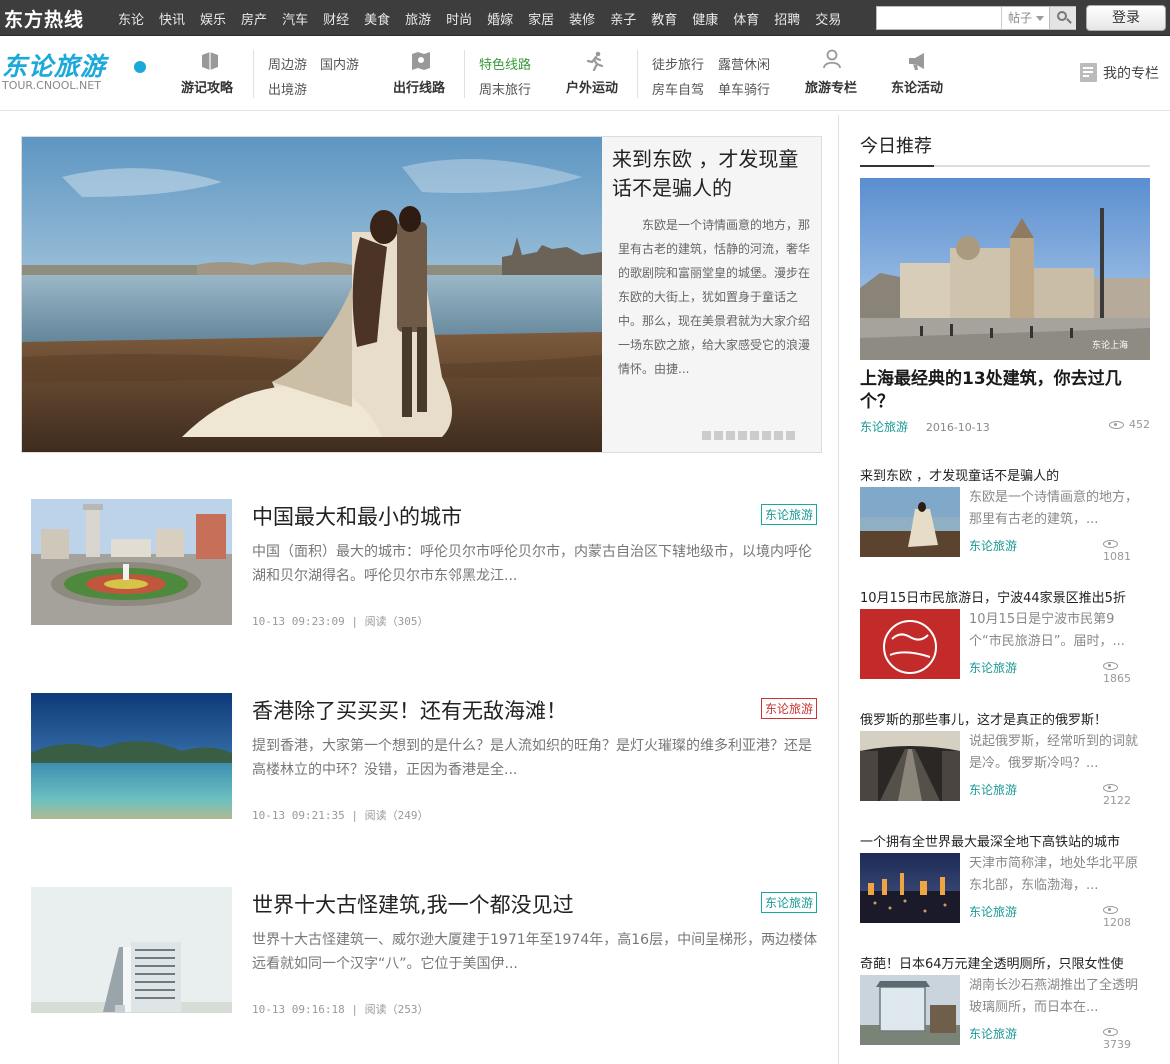  I want to click on article-title: 中国最大和最小的城市, so click(357, 516).